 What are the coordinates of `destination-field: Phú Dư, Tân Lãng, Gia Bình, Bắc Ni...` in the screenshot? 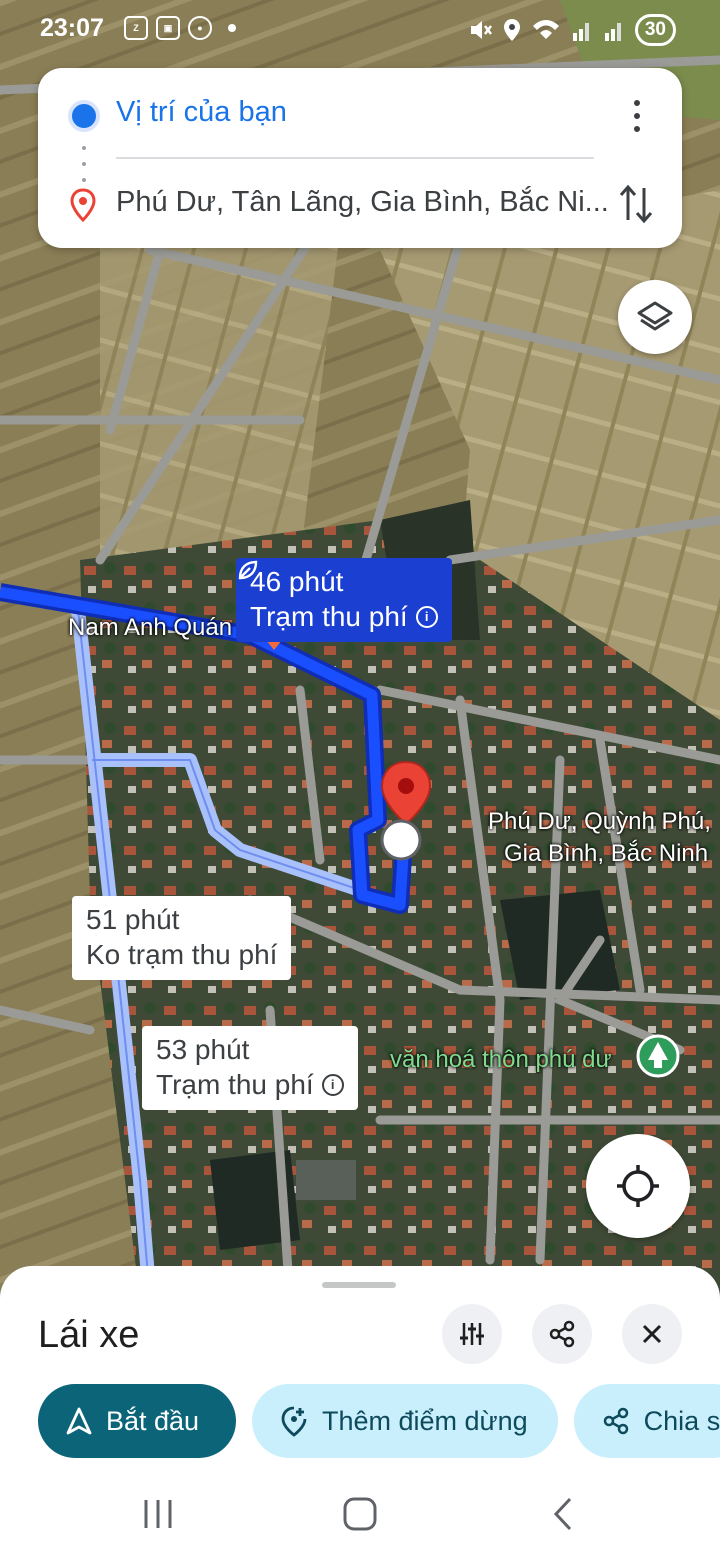 It's located at (360, 204).